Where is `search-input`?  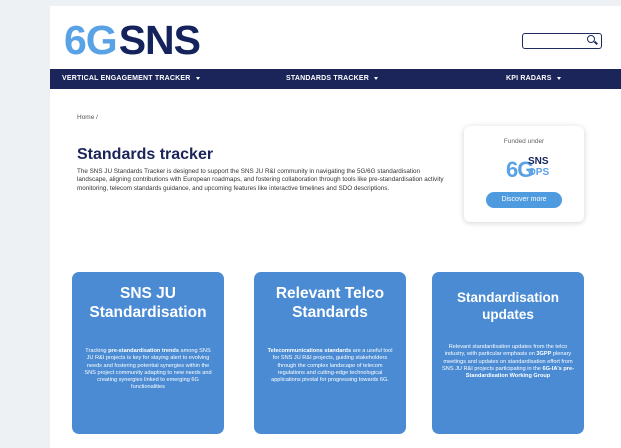 search-input is located at coordinates (562, 41).